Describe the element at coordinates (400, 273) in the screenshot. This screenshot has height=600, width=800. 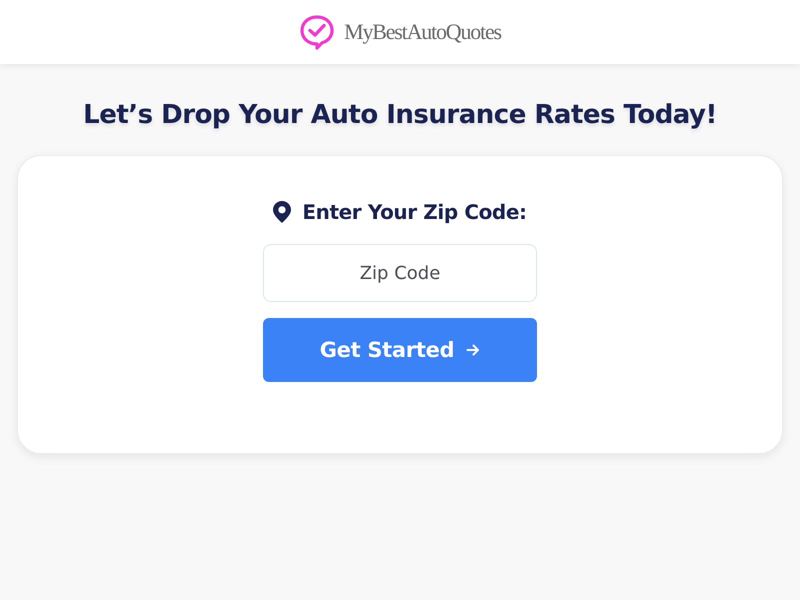
I see `zip-code-field: Zip Code` at that location.